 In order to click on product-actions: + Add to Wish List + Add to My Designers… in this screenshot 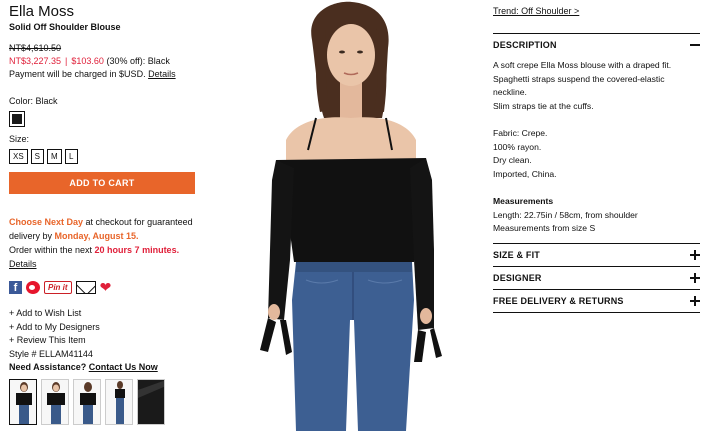, I will do `click(104, 341)`.